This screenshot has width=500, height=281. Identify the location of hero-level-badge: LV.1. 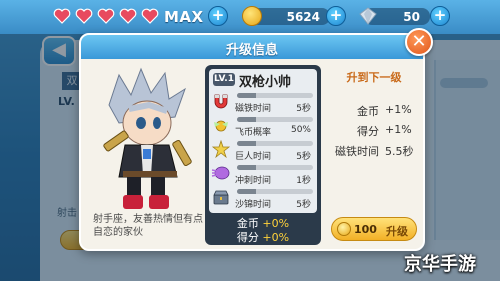
(224, 79).